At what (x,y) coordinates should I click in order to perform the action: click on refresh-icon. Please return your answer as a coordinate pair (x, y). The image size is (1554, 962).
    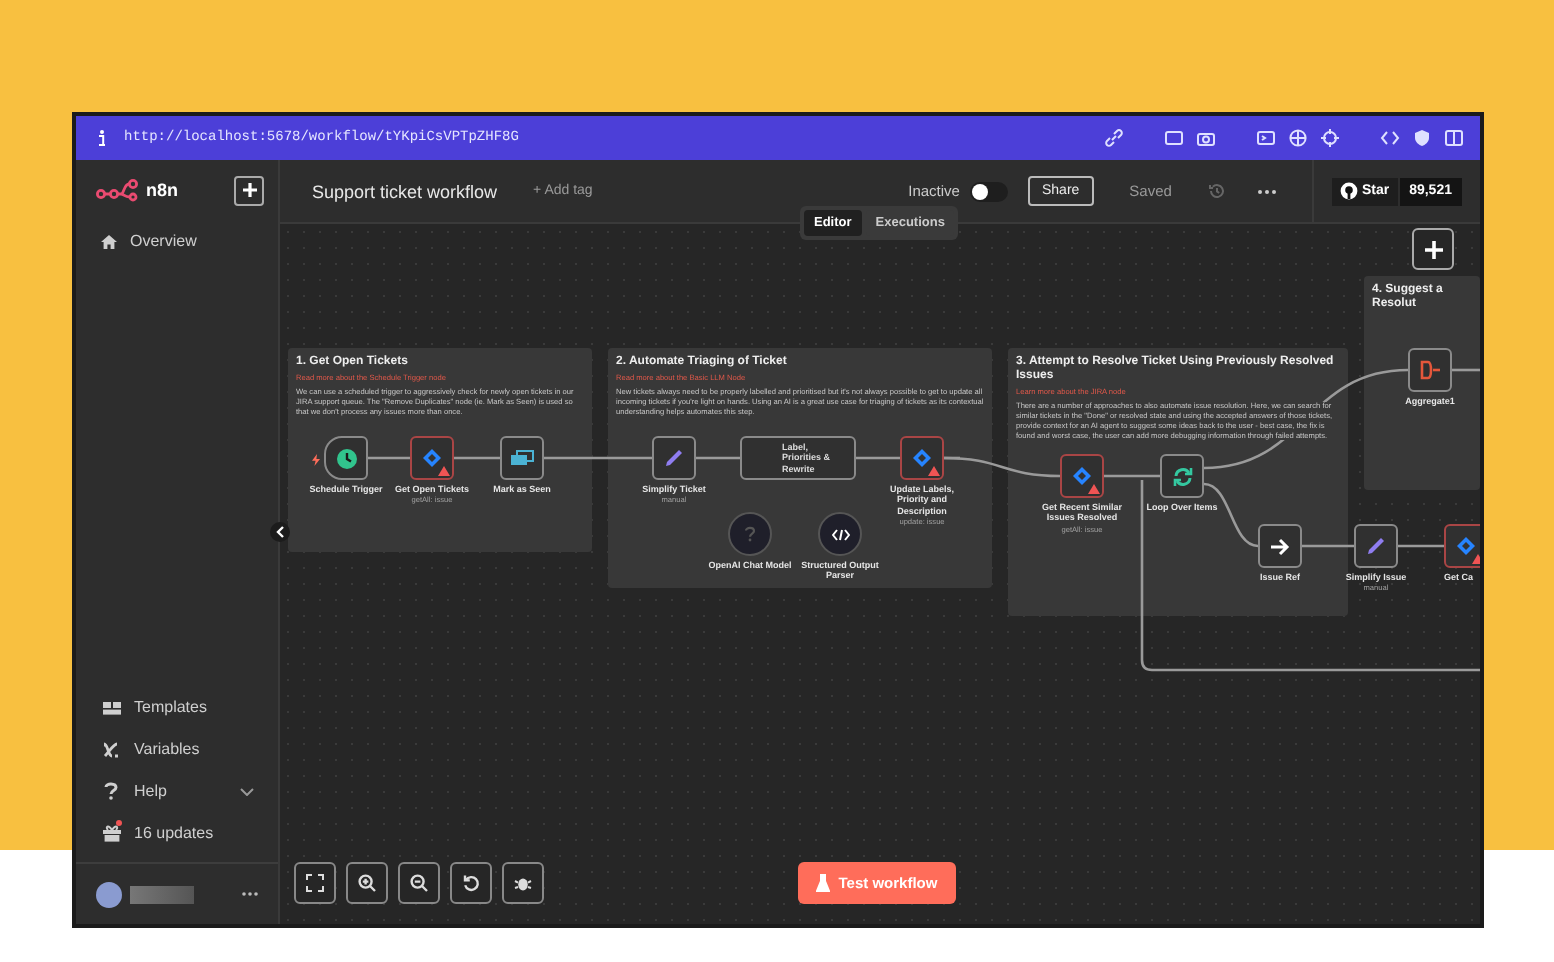
    Looking at the image, I should click on (1182, 476).